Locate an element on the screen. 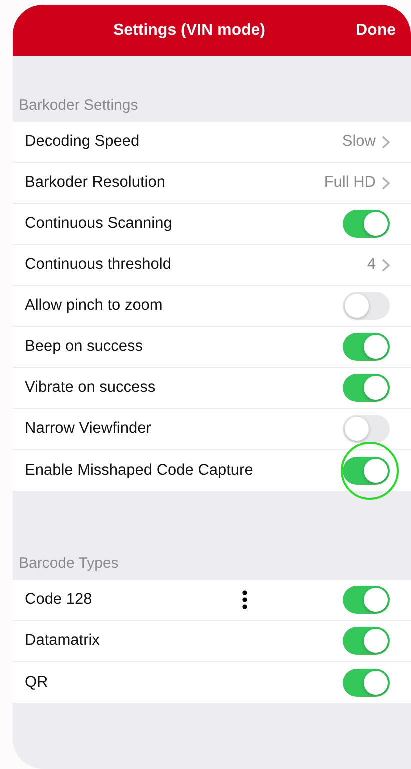 This screenshot has height=769, width=411. setting-label: Code 128 is located at coordinates (59, 600).